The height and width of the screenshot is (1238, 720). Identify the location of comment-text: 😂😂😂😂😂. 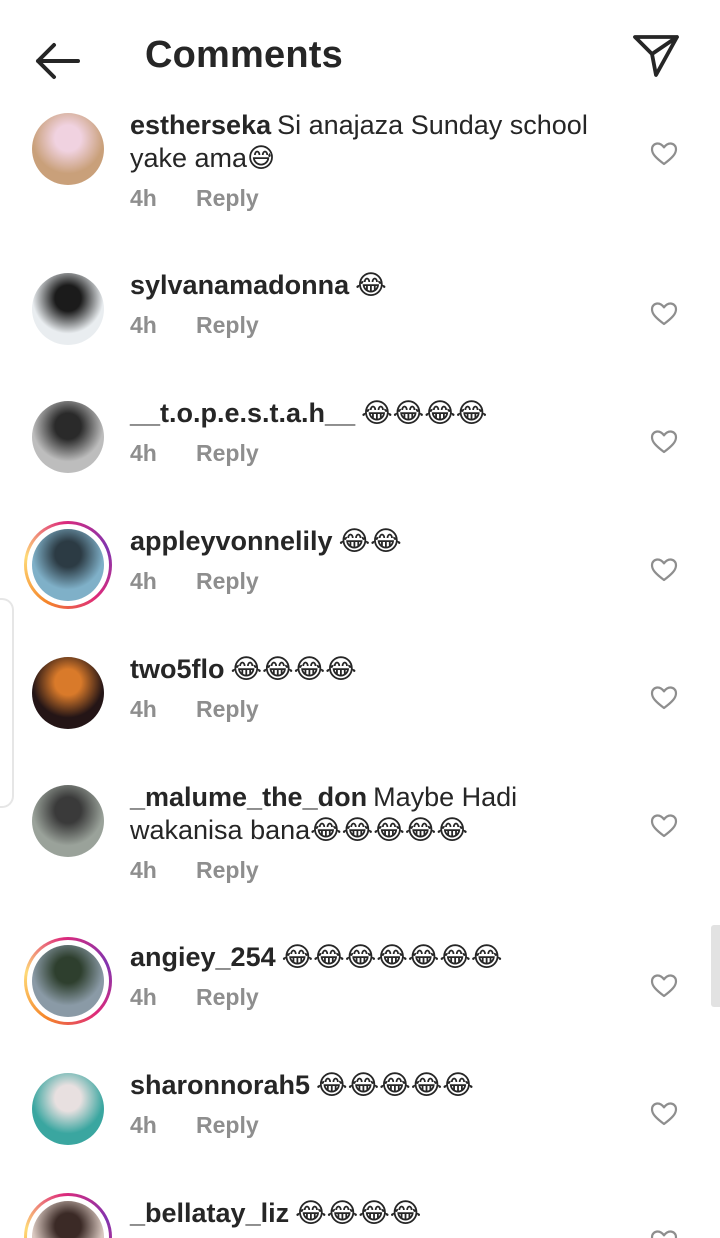
(395, 1085).